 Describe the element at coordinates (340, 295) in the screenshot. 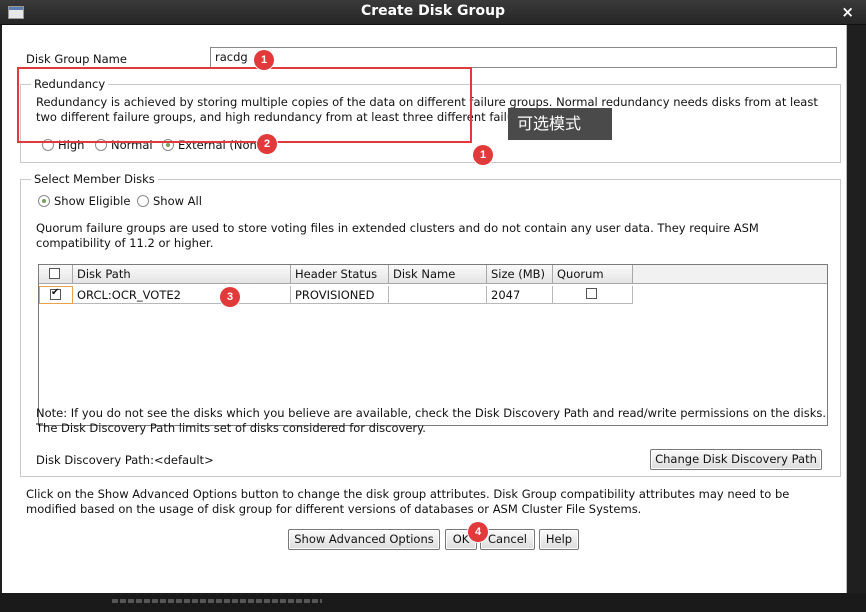

I see `cell-header-status: PROVISIONED` at that location.